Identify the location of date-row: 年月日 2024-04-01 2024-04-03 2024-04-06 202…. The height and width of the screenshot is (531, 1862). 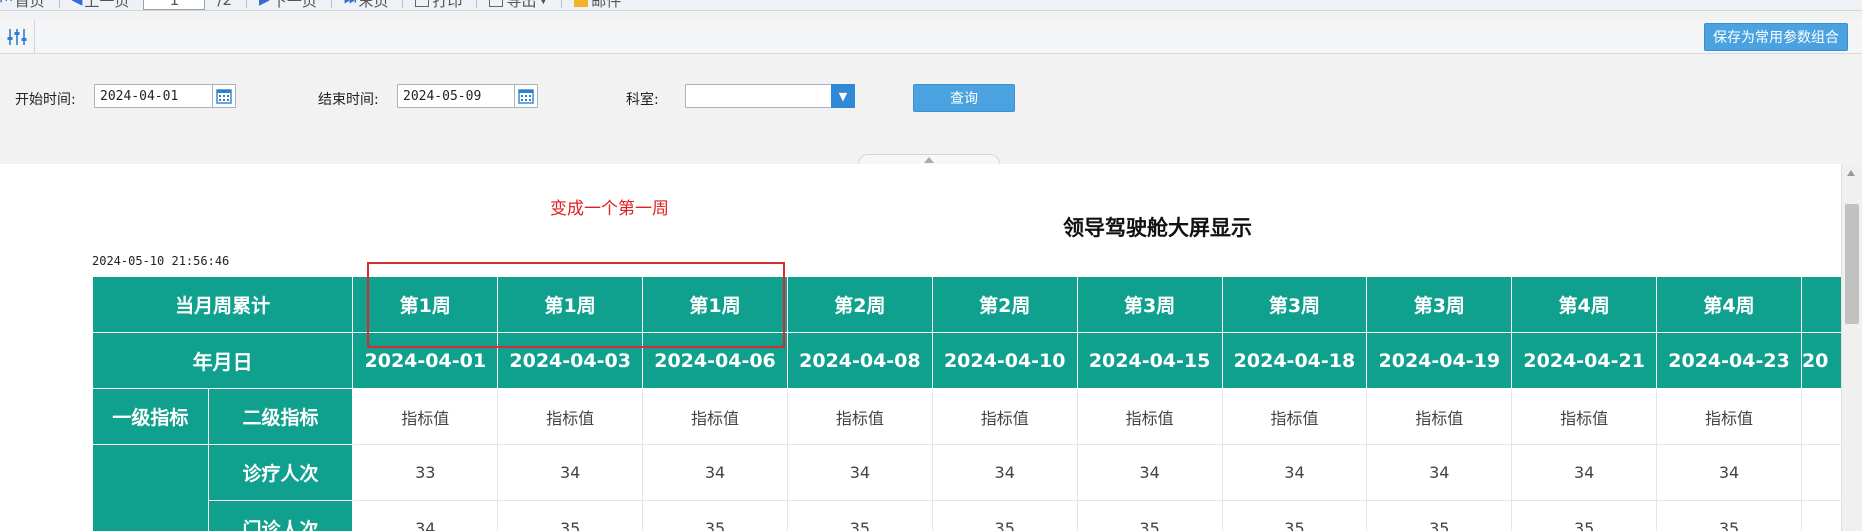
(966, 360).